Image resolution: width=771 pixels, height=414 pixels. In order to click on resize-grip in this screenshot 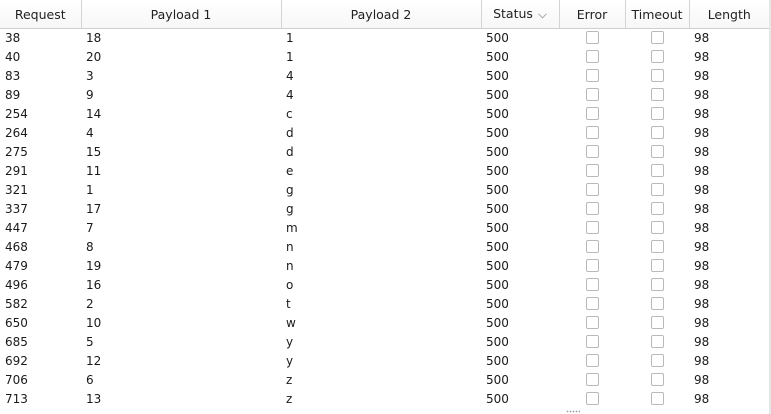, I will do `click(573, 411)`.